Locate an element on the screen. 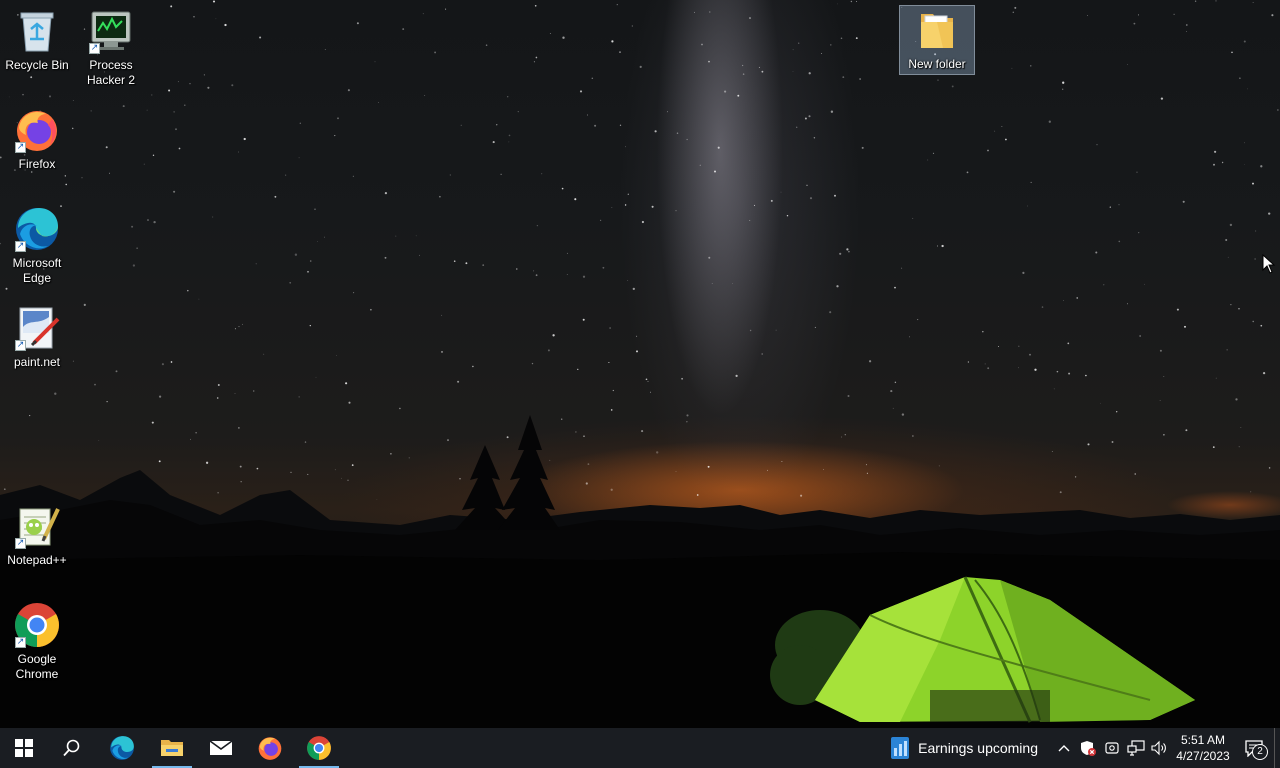 This screenshot has width=1280, height=768. show-hidden-icons-button is located at coordinates (1064, 748).